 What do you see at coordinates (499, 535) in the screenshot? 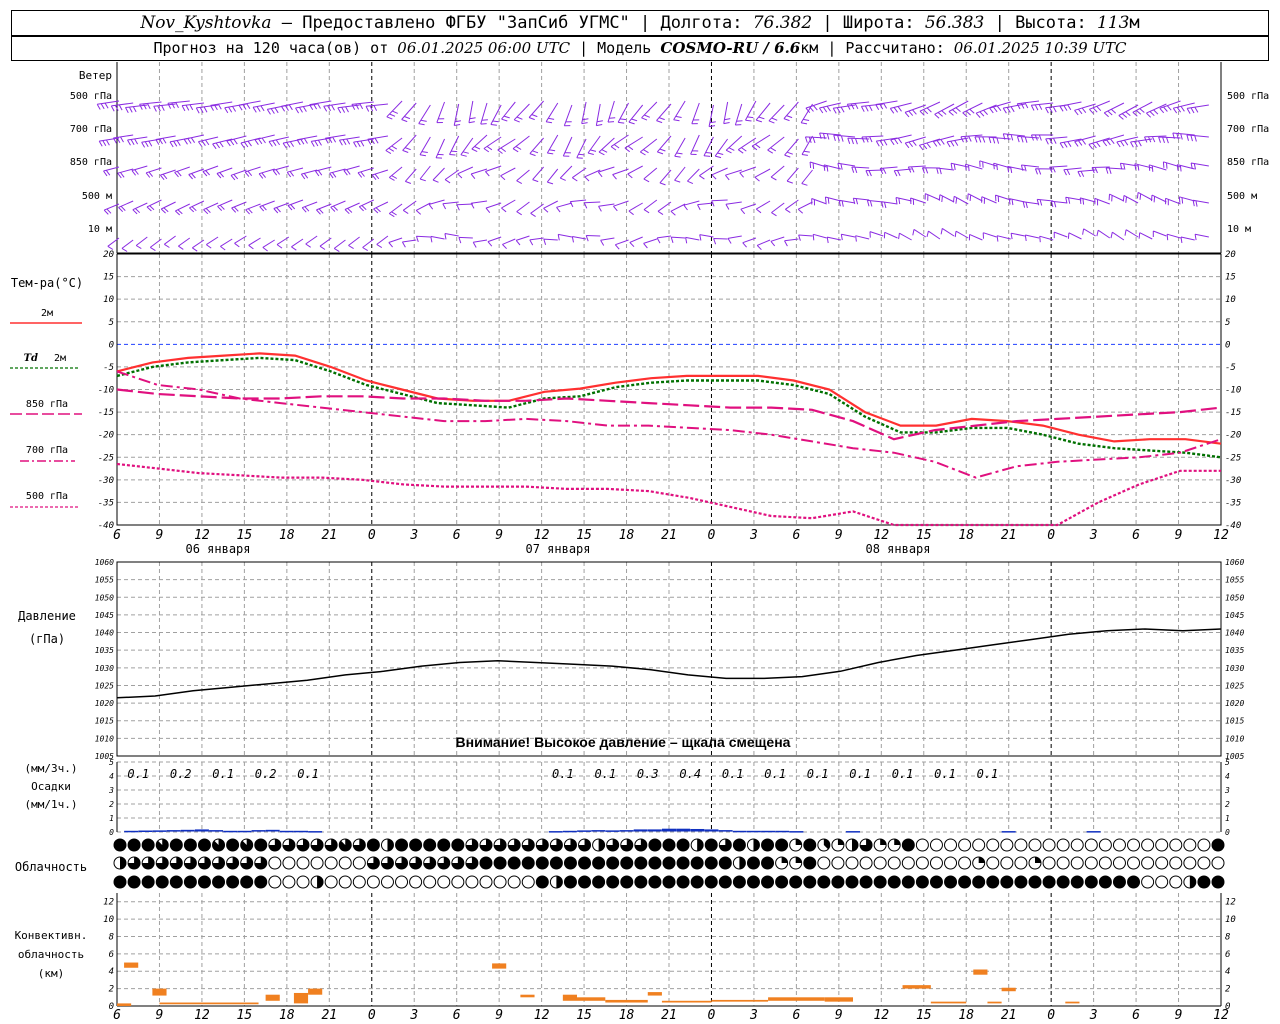
I see `x-tick-label: 9` at bounding box center [499, 535].